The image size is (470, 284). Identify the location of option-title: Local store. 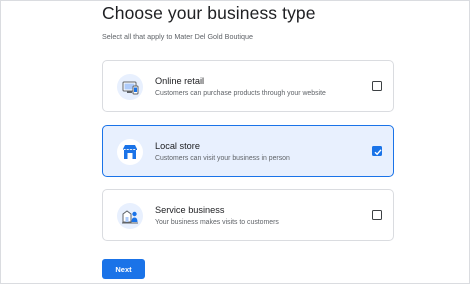
(177, 146).